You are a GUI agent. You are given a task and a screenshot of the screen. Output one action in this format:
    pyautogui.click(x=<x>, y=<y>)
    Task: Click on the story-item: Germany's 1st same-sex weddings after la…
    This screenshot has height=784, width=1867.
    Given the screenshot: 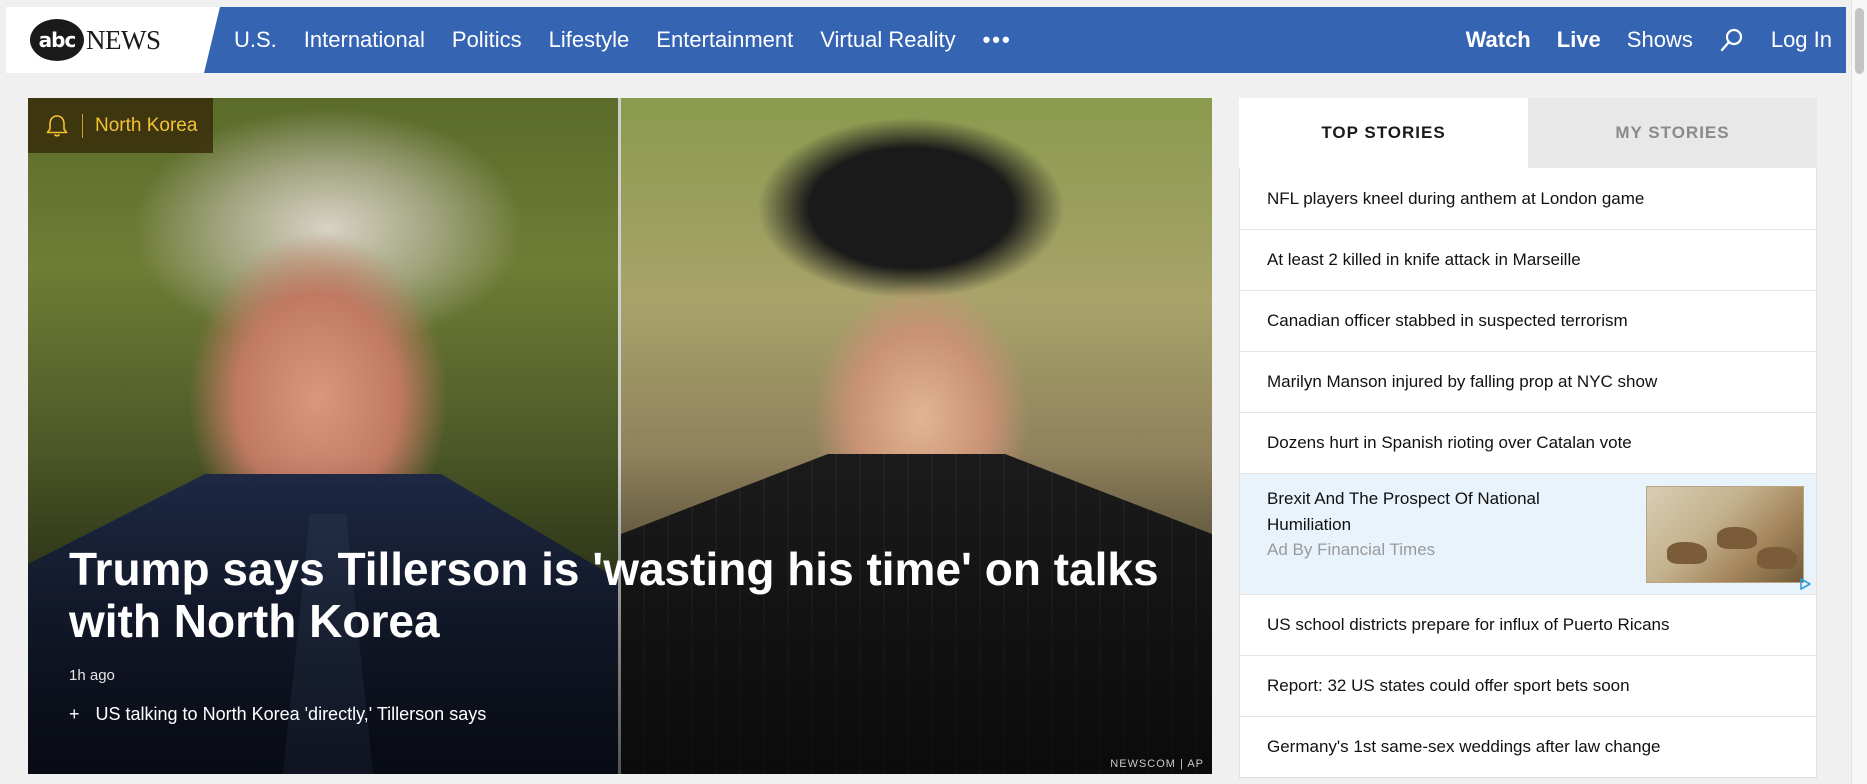 What is the action you would take?
    pyautogui.click(x=1528, y=746)
    